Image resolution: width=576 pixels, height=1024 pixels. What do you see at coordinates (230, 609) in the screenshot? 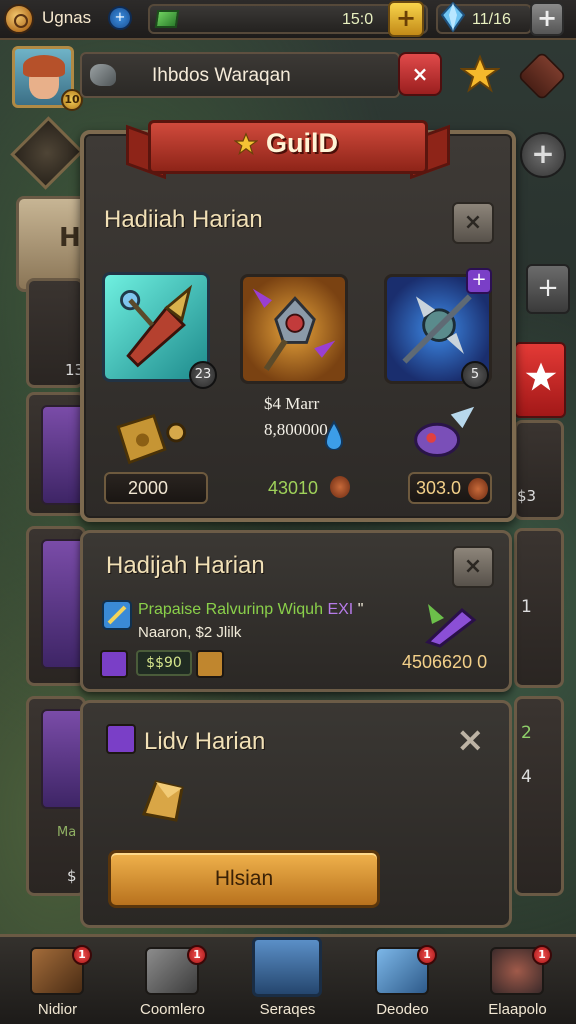
I see `quest-text-main: Prapaise Ralvurinp Wiquh` at bounding box center [230, 609].